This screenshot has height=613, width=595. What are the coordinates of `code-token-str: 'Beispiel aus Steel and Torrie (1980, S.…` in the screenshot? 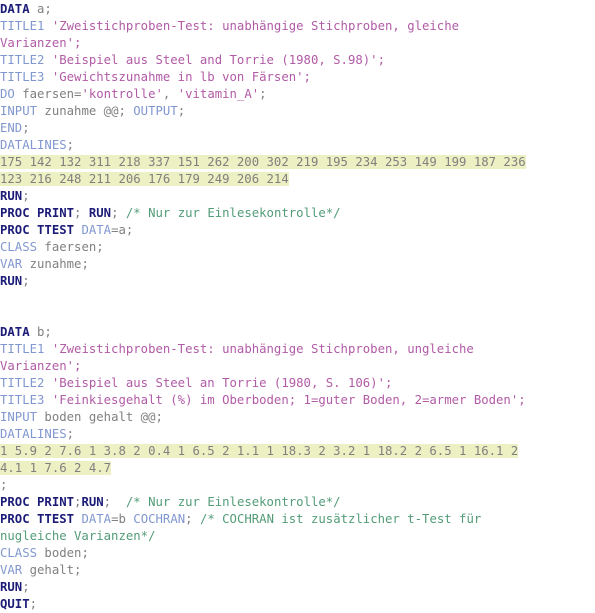 It's located at (218, 60).